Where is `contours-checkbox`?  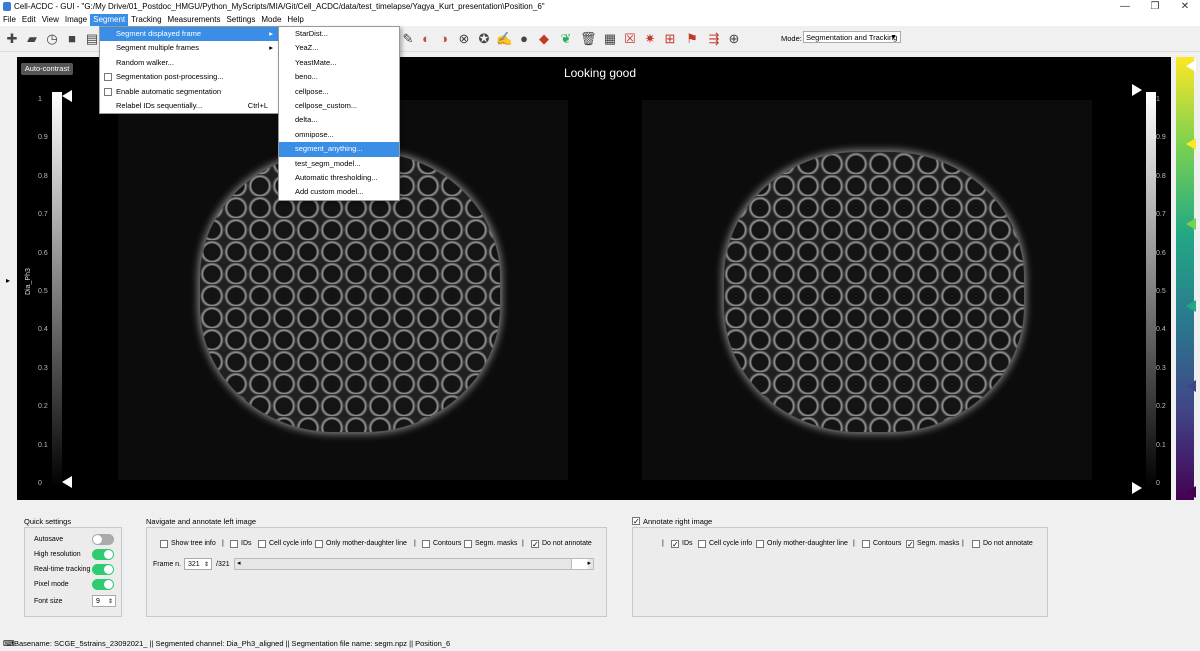
contours-checkbox is located at coordinates (426, 544).